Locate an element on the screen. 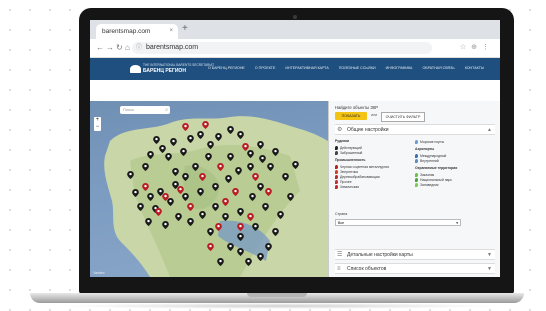 The height and width of the screenshot is (311, 546). home-icon: ⌂ is located at coordinates (127, 47).